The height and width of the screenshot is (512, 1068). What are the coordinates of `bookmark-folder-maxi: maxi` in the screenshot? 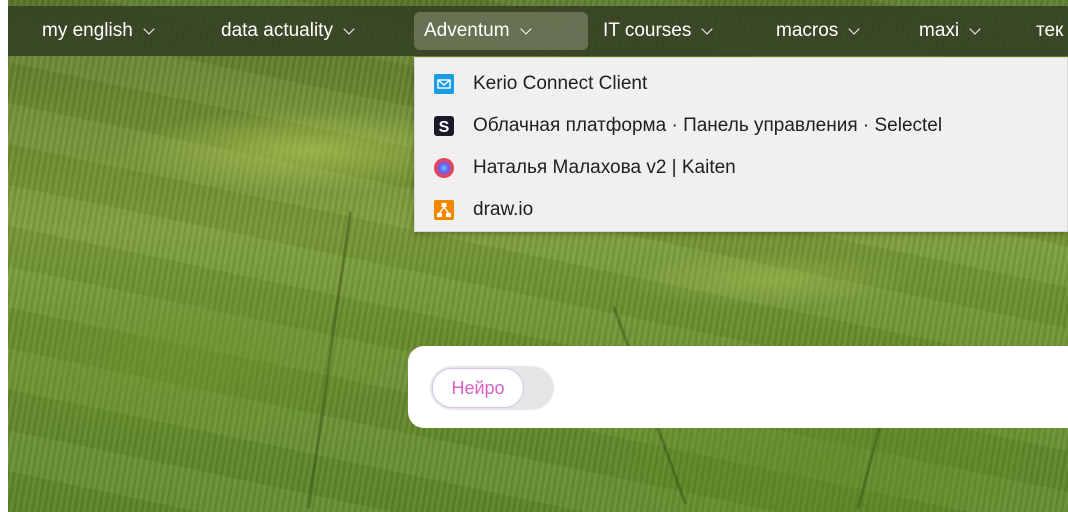 It's located at (949, 31).